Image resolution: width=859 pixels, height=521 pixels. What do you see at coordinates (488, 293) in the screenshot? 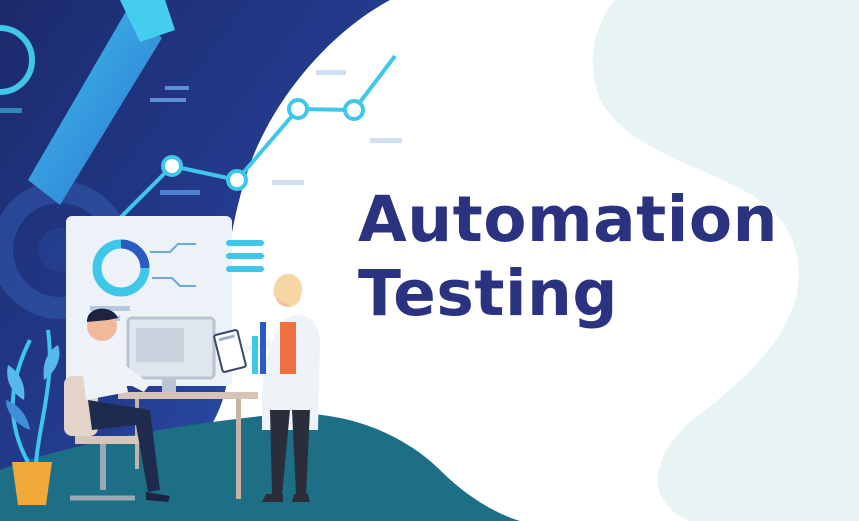
I see `title-line-2: Testing` at bounding box center [488, 293].